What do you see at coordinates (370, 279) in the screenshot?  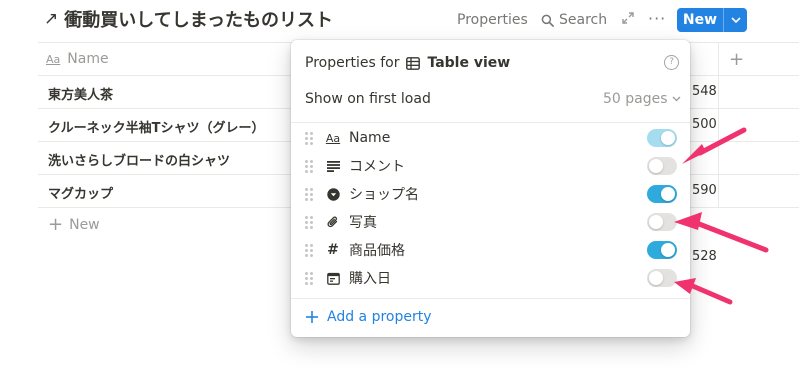 I see `property-name: 購入日` at bounding box center [370, 279].